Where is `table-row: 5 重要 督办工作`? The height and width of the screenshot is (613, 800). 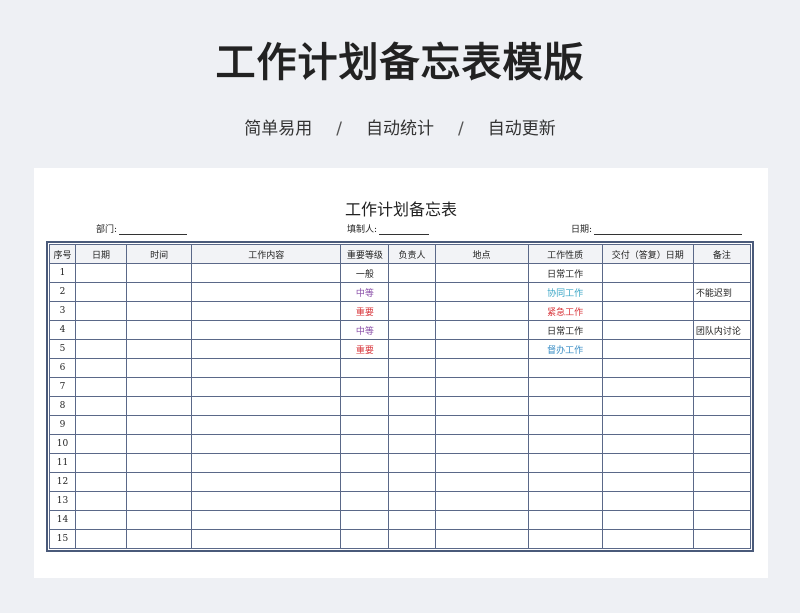
table-row: 5 重要 督办工作 is located at coordinates (400, 349).